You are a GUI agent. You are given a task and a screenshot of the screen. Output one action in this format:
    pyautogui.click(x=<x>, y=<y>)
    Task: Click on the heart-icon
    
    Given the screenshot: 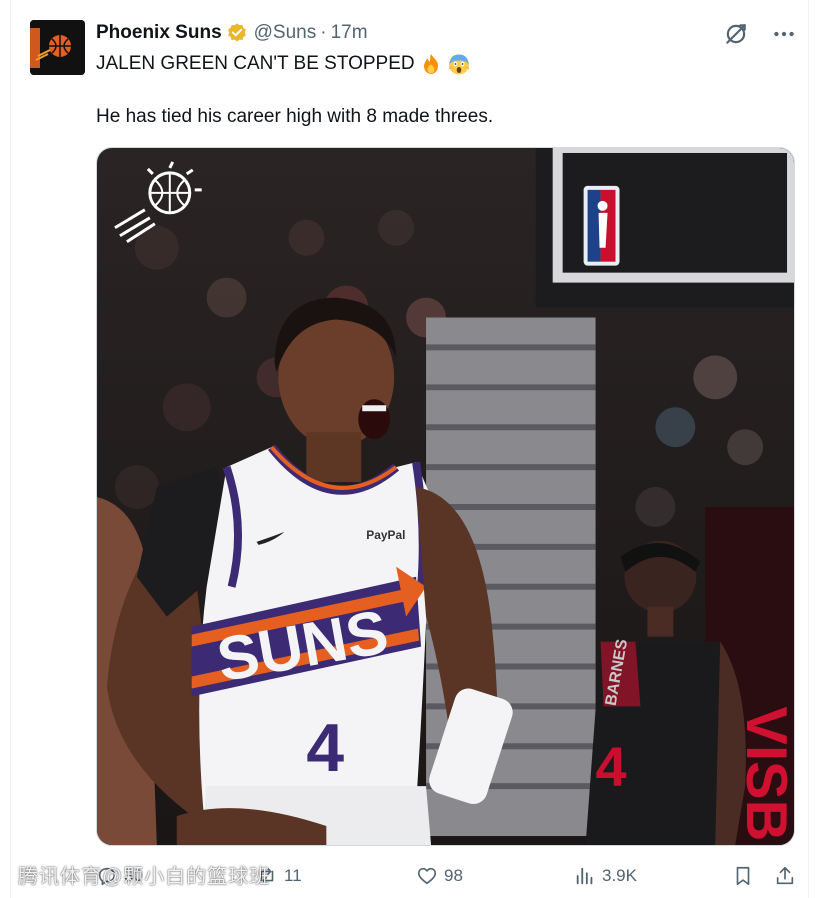 What is the action you would take?
    pyautogui.click(x=427, y=876)
    